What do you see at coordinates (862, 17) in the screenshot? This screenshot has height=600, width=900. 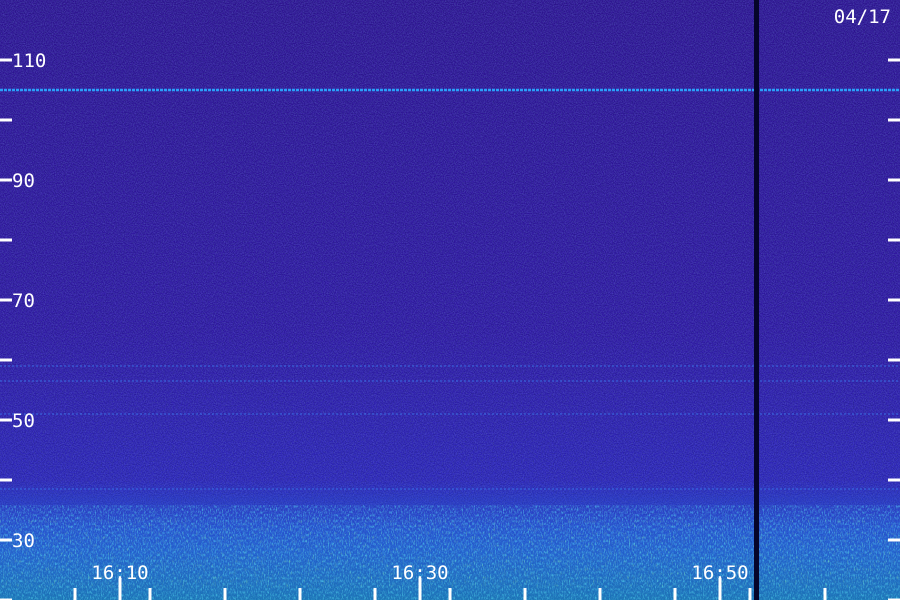 I see `date-label: 04/17` at bounding box center [862, 17].